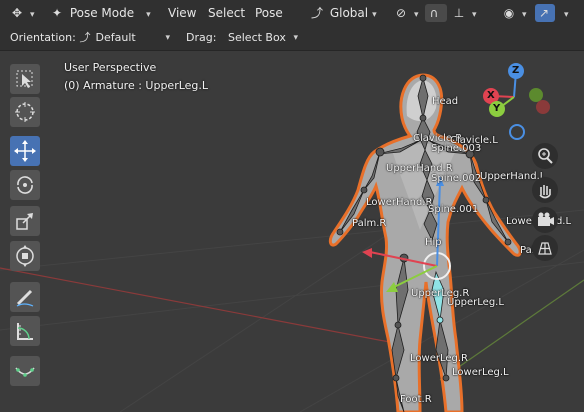  I want to click on orientation-dropdown: ⤴ Default ▾, so click(125, 38).